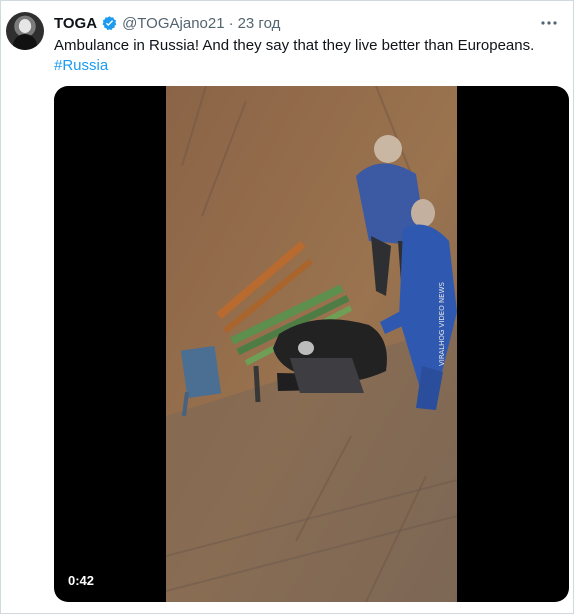  I want to click on user-handle: @TOGAjano21, so click(173, 23).